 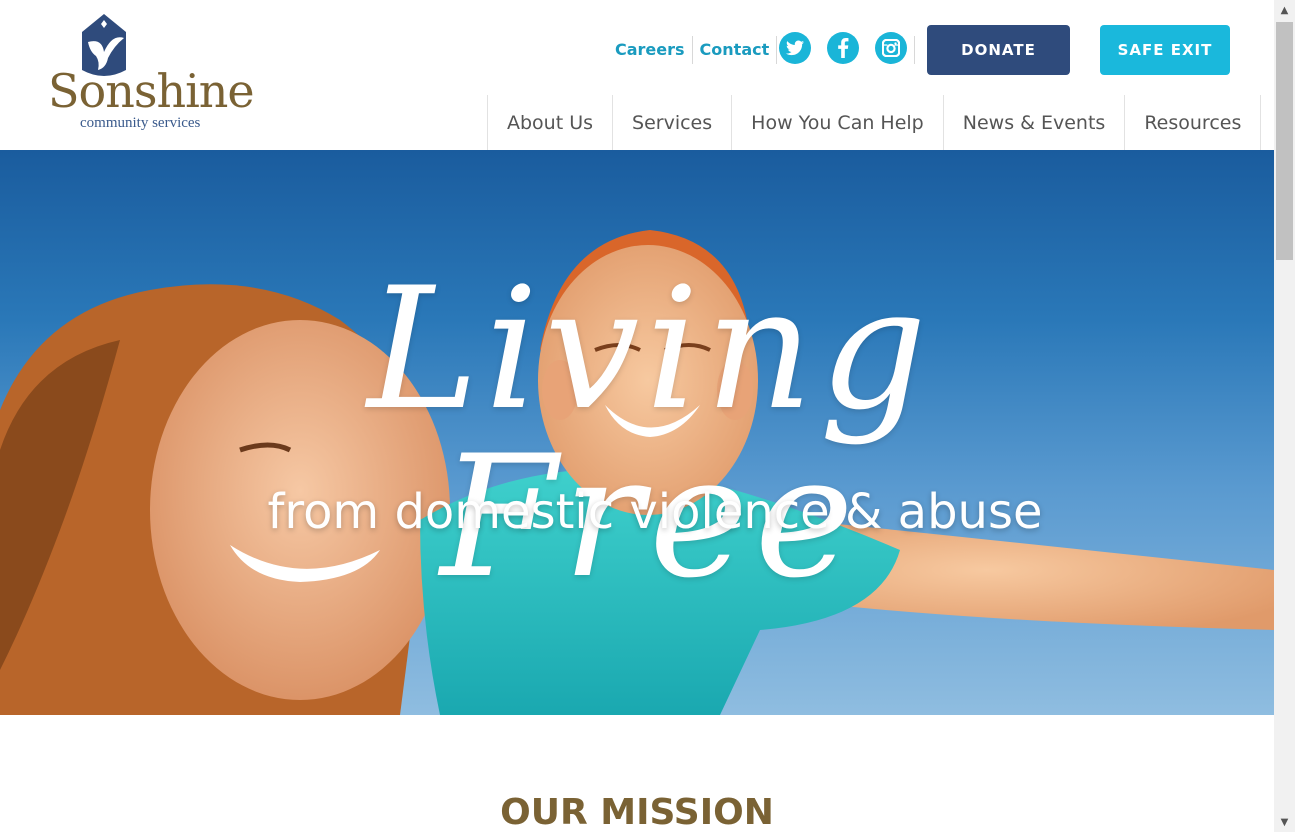 What do you see at coordinates (891, 48) in the screenshot?
I see `instagram-icon` at bounding box center [891, 48].